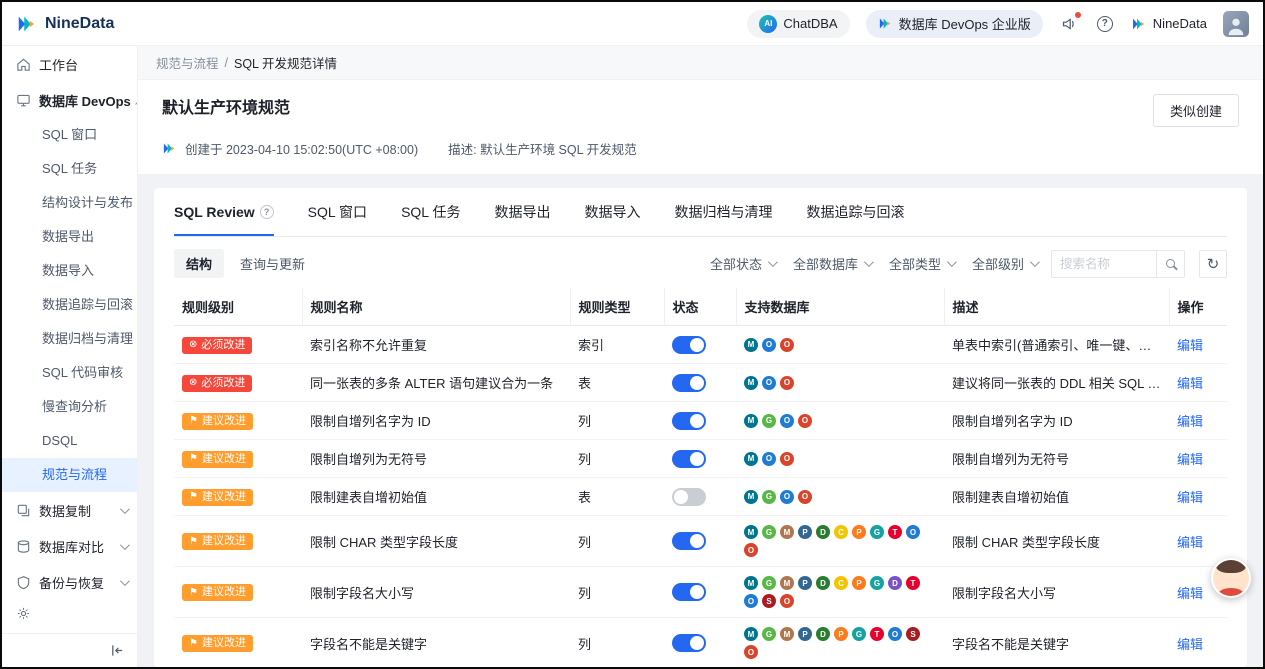  I want to click on collapse-sidebar-icon, so click(117, 650).